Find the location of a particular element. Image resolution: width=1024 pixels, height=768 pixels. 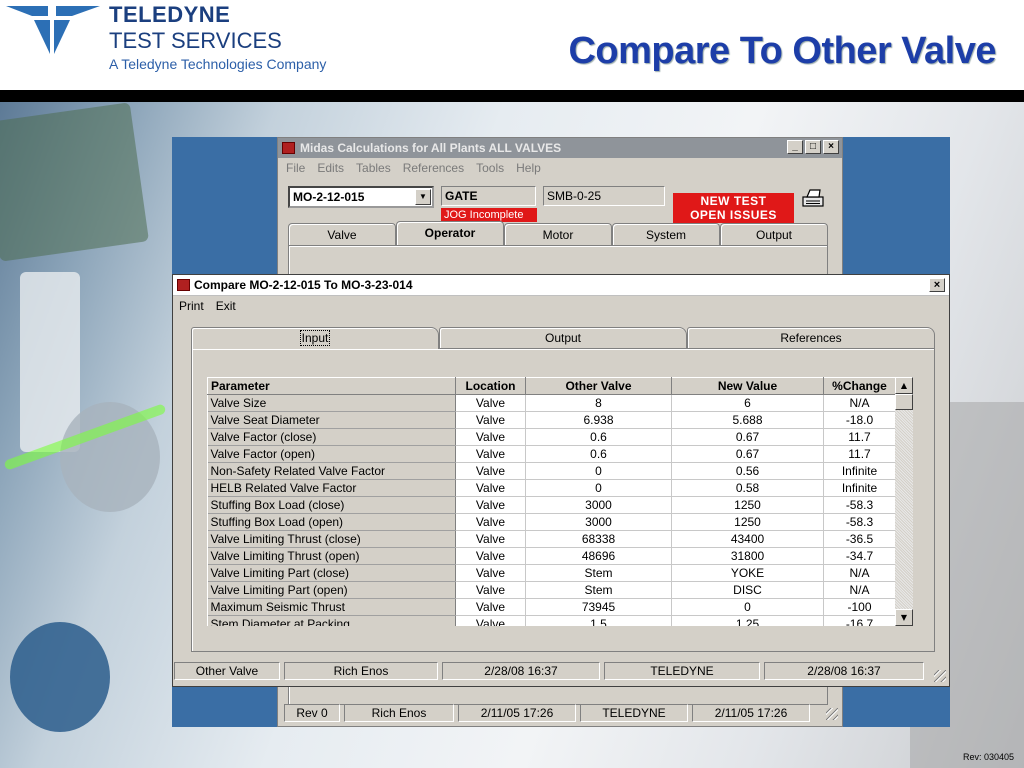

minimize-button: _ is located at coordinates (795, 147).